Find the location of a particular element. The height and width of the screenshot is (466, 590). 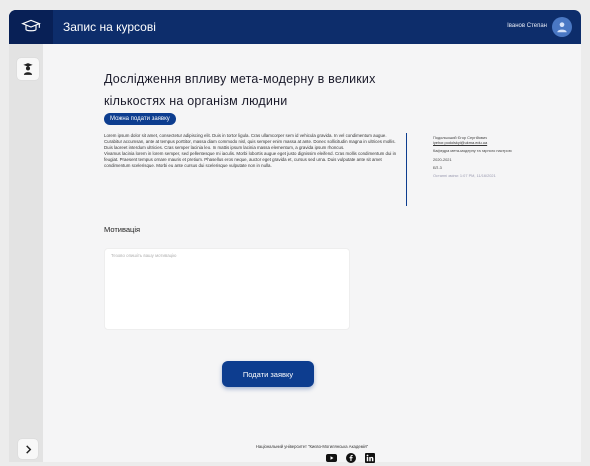

motivation-input is located at coordinates (227, 289).